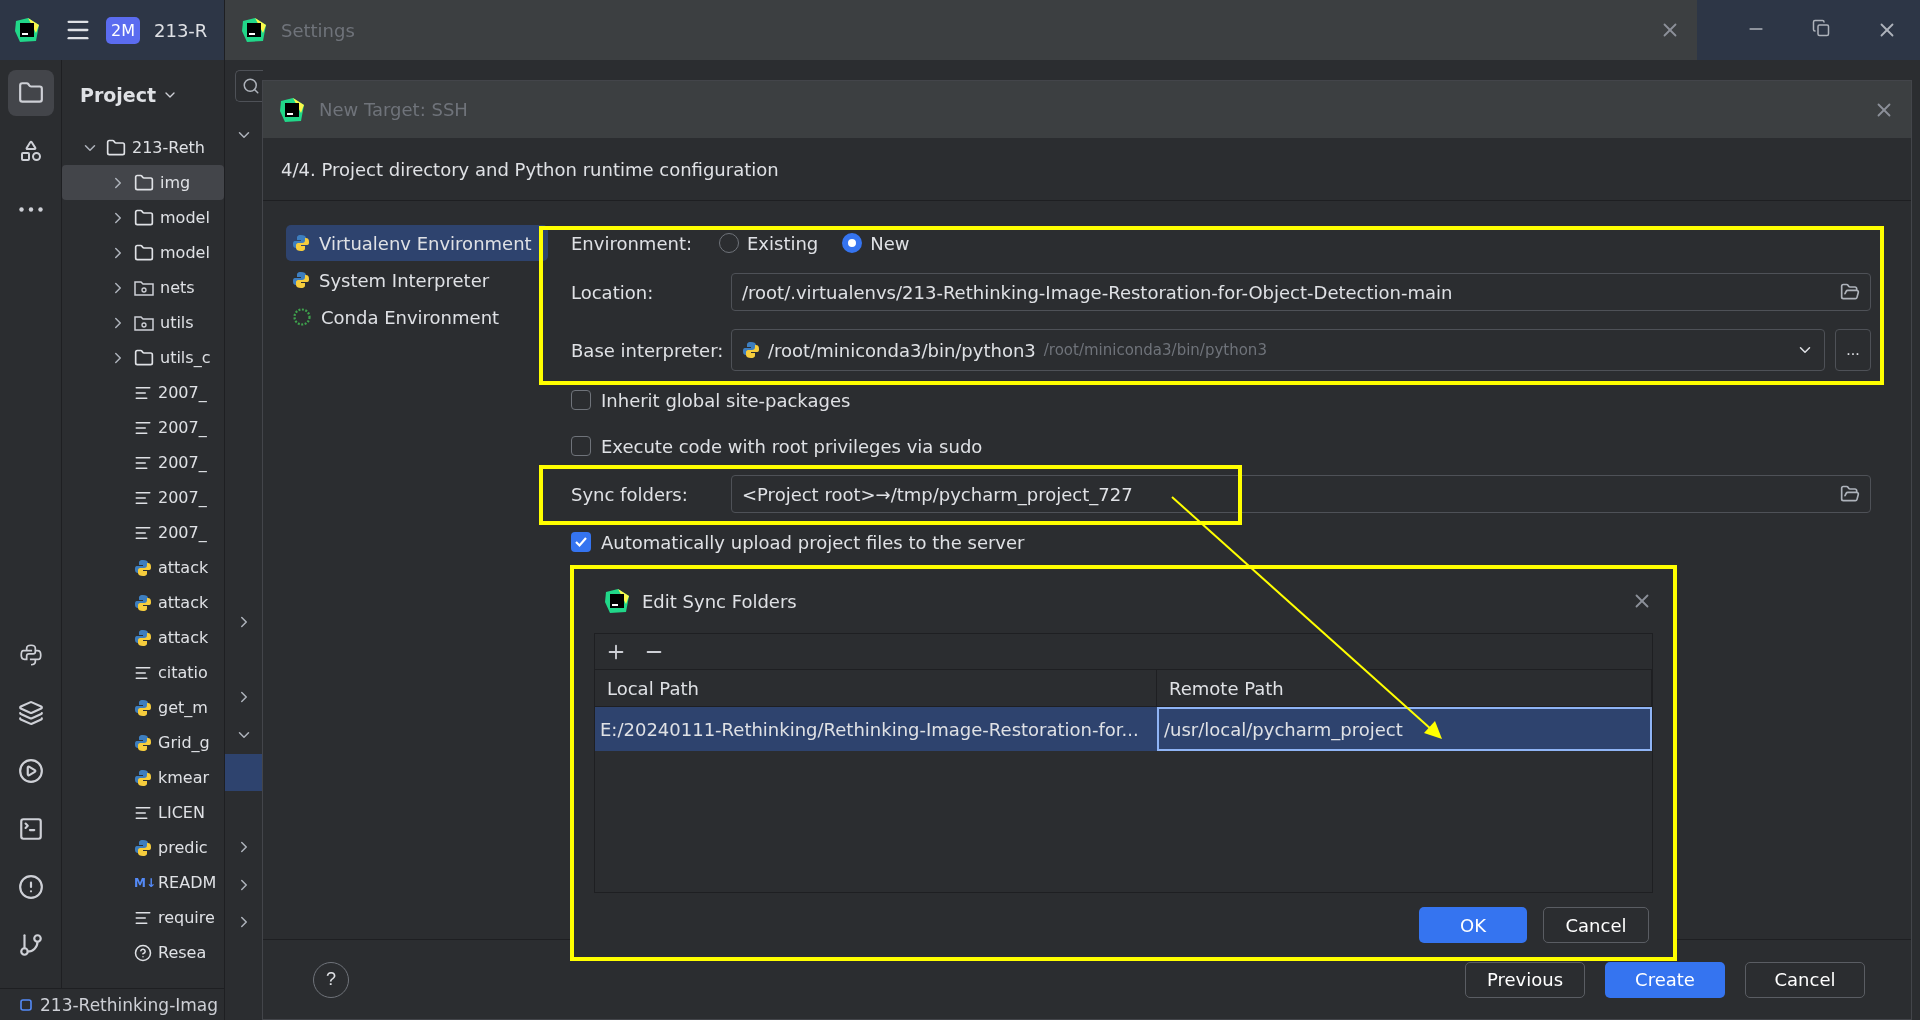 The width and height of the screenshot is (1920, 1020). I want to click on environment-type-item: Conda Environment, so click(417, 317).